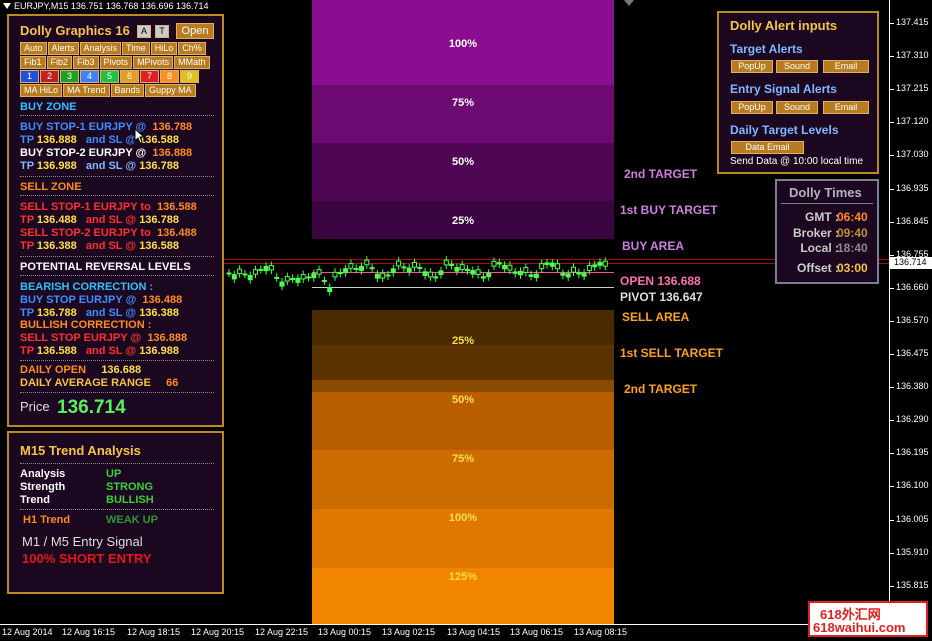 The image size is (932, 641). I want to click on buy-stop1-text: BUY STOP-1 EURJPY @, so click(83, 127).